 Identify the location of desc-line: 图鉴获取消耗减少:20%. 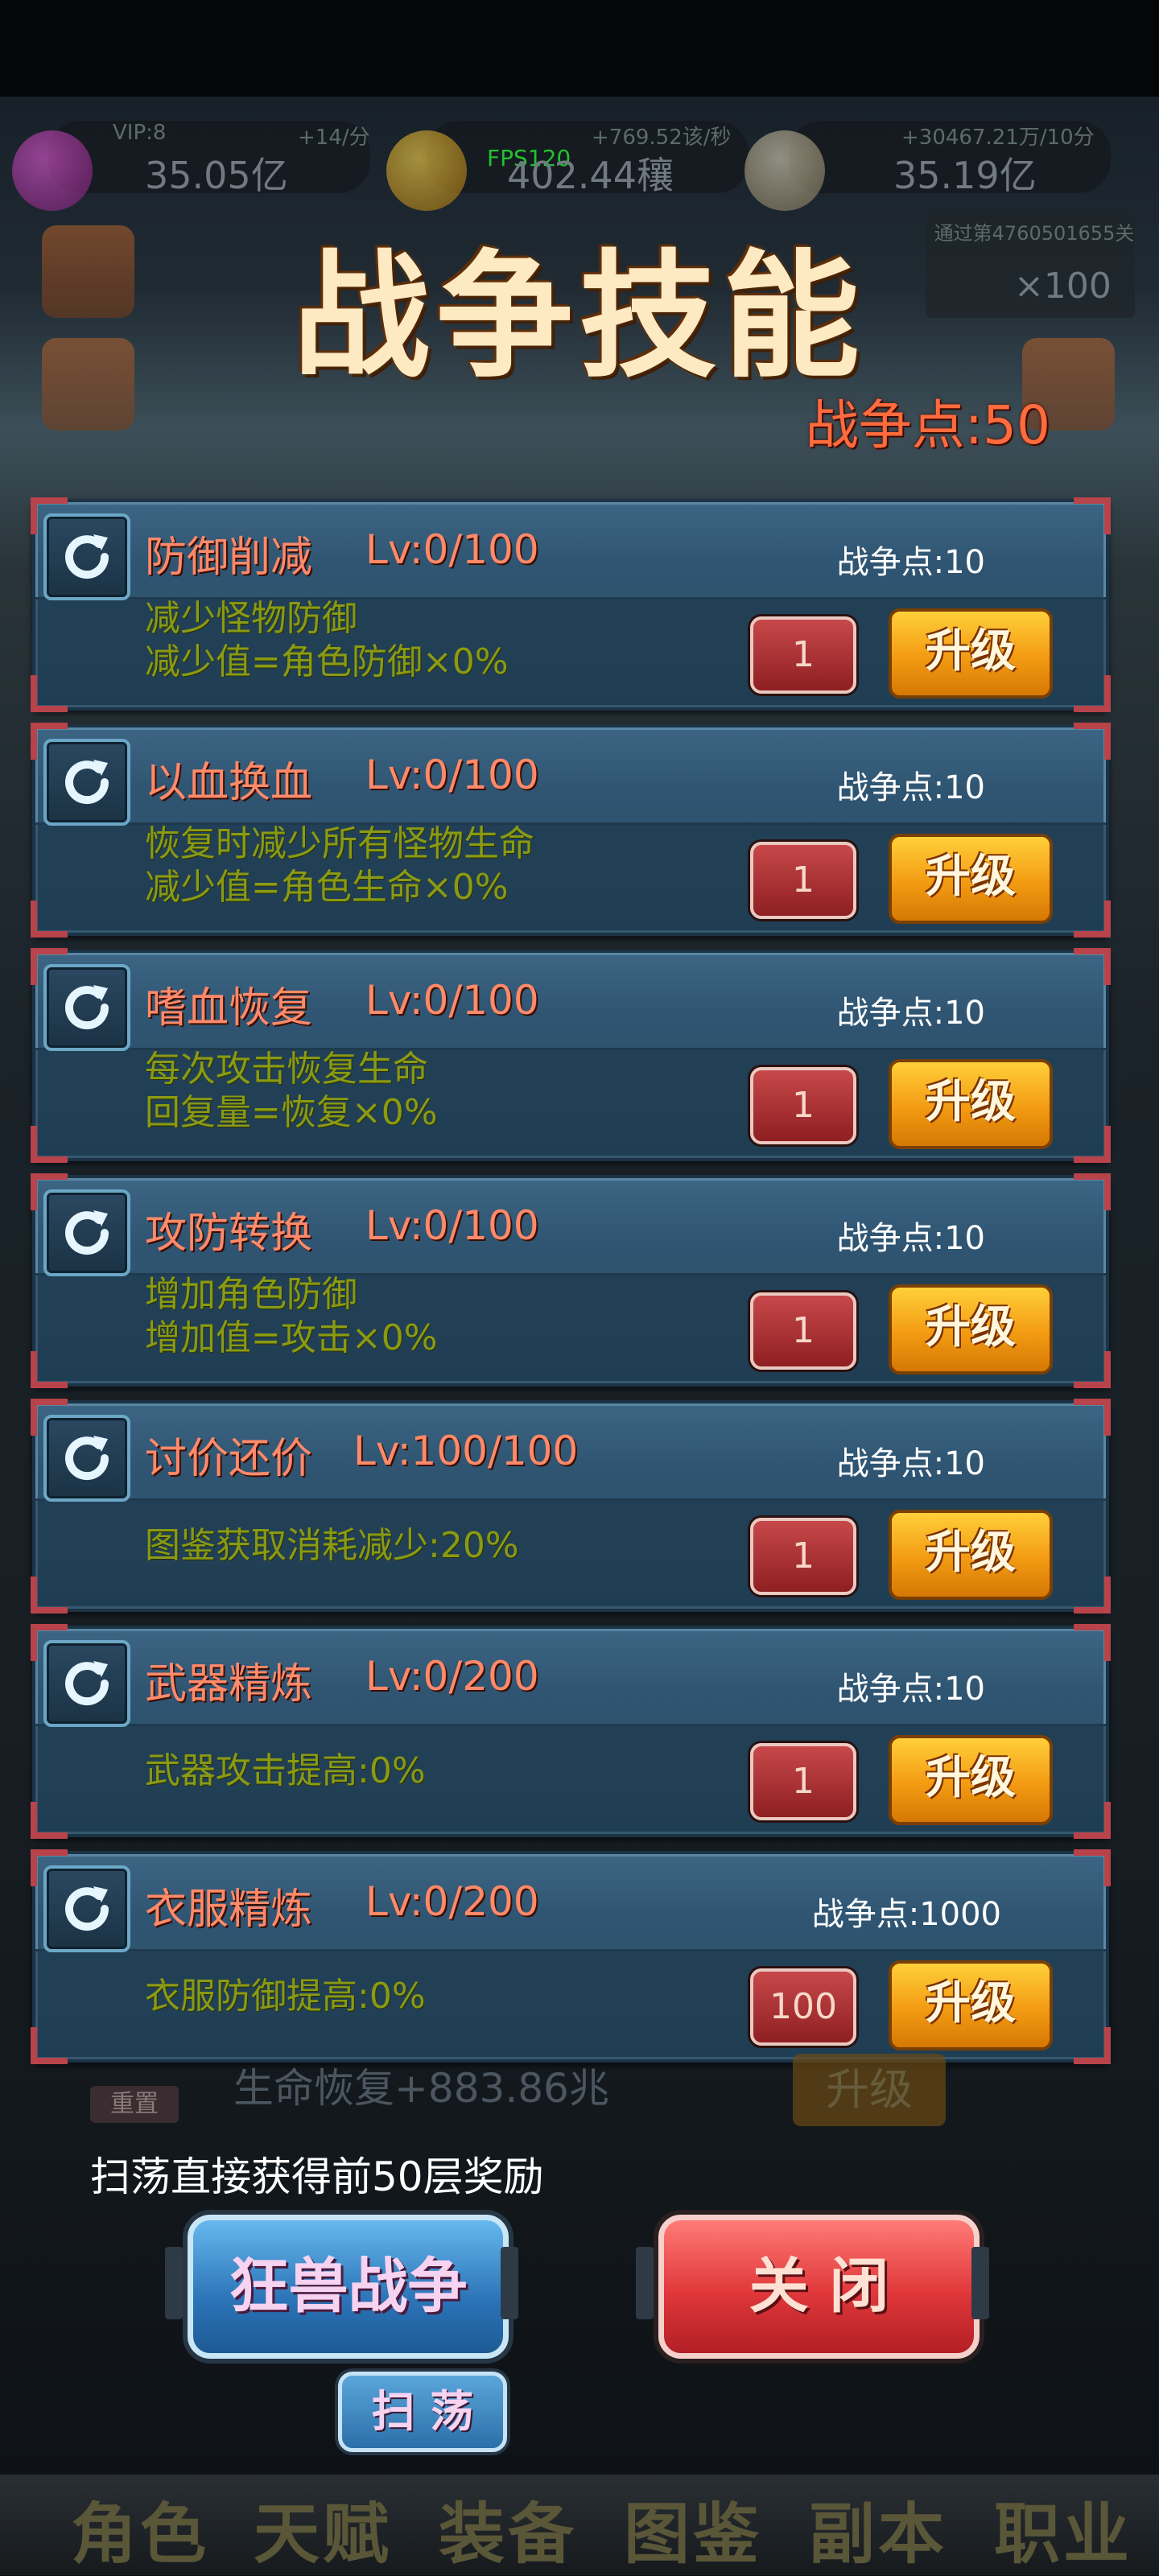
(332, 1545).